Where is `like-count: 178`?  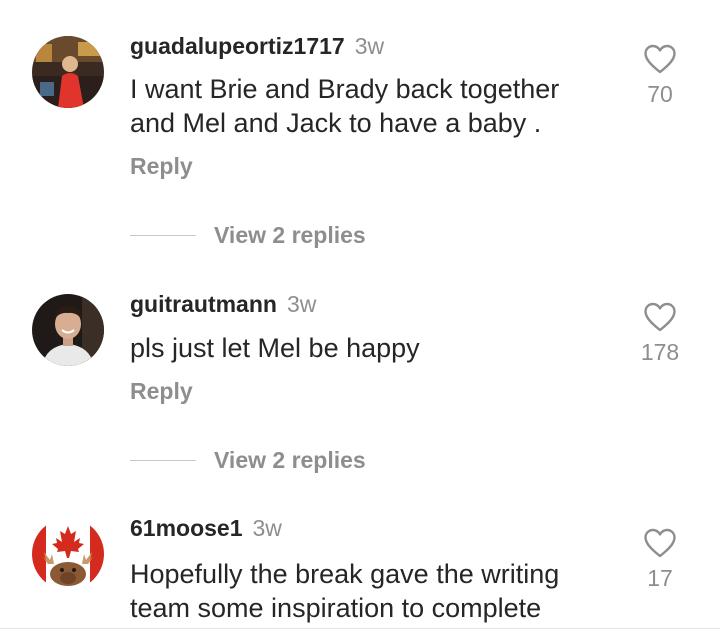
like-count: 178 is located at coordinates (660, 352).